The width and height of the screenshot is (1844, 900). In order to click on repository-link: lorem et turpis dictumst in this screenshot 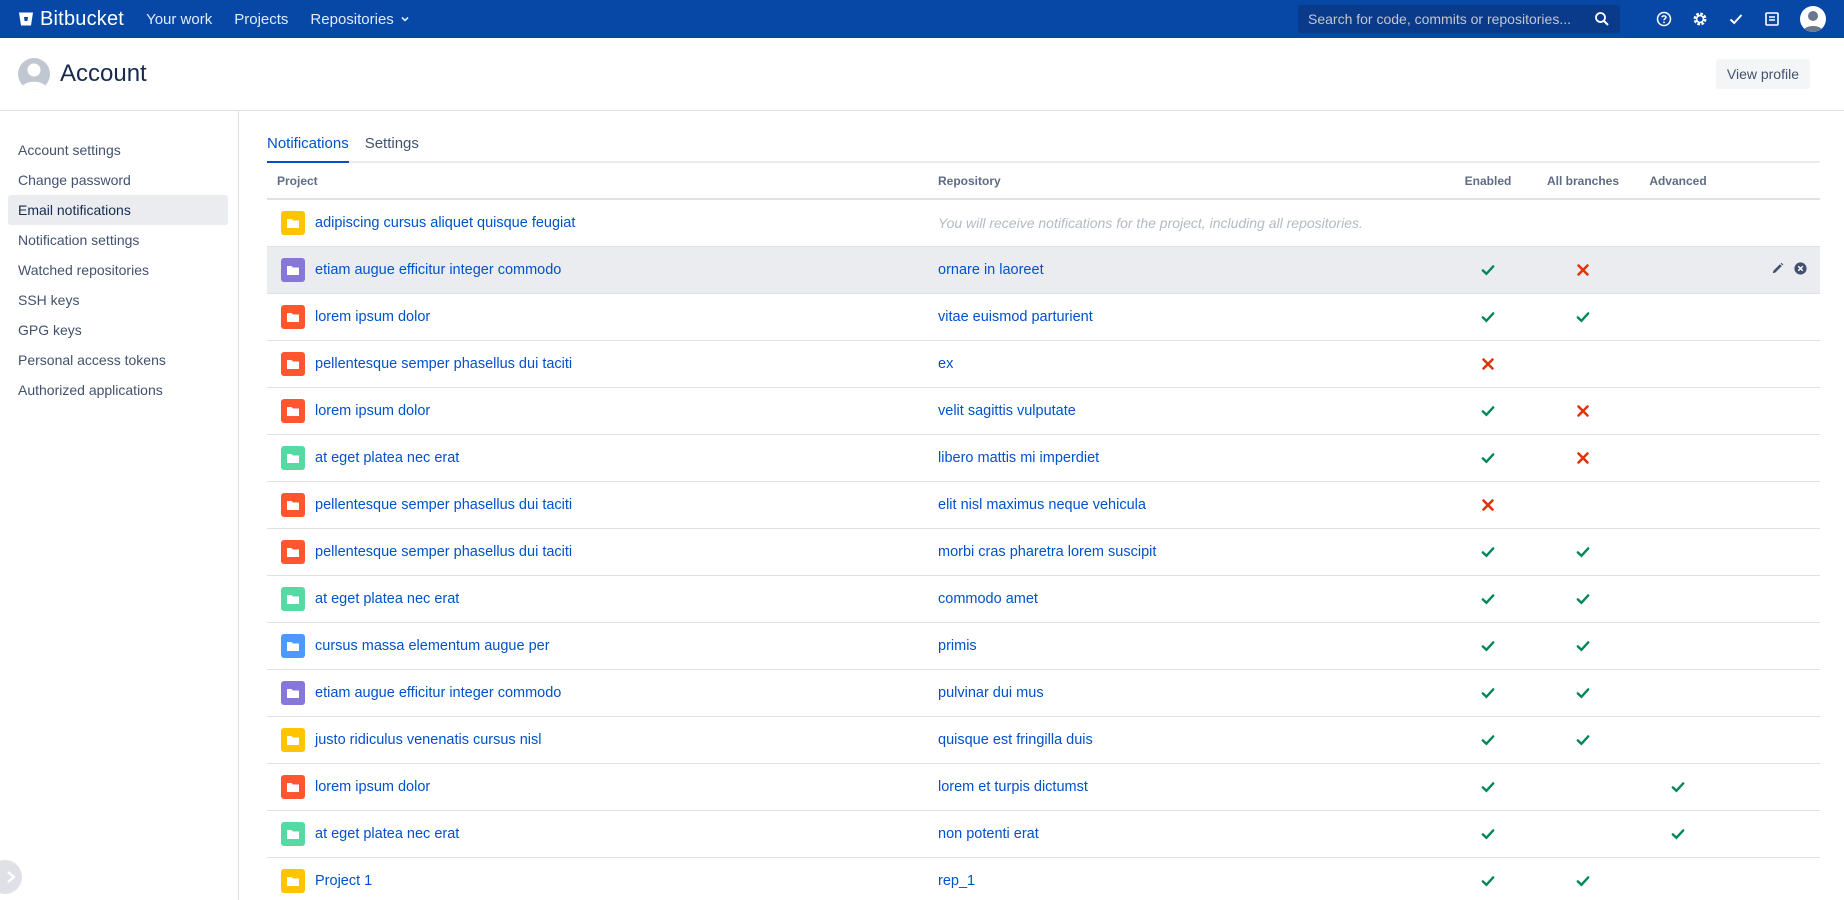, I will do `click(1013, 787)`.